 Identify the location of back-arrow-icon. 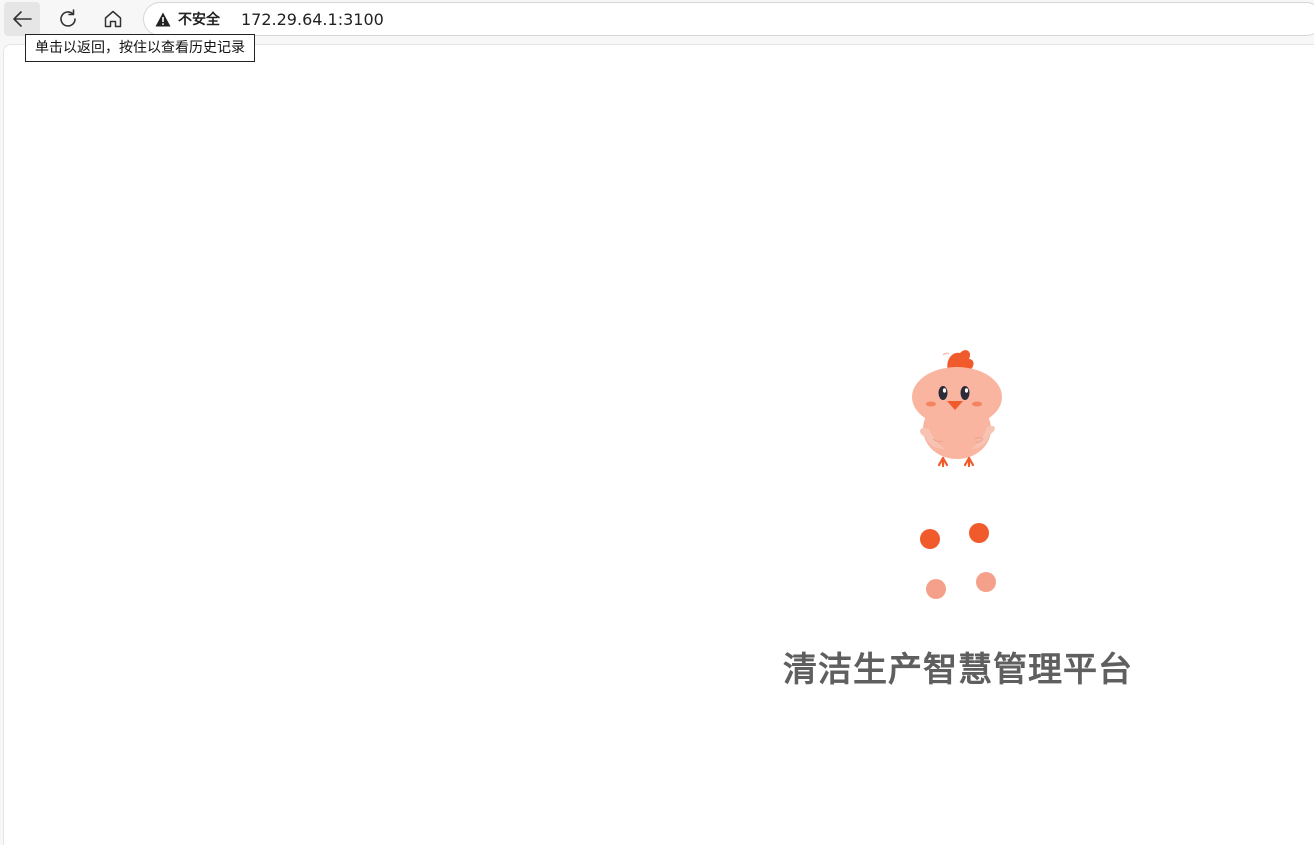
(22, 19).